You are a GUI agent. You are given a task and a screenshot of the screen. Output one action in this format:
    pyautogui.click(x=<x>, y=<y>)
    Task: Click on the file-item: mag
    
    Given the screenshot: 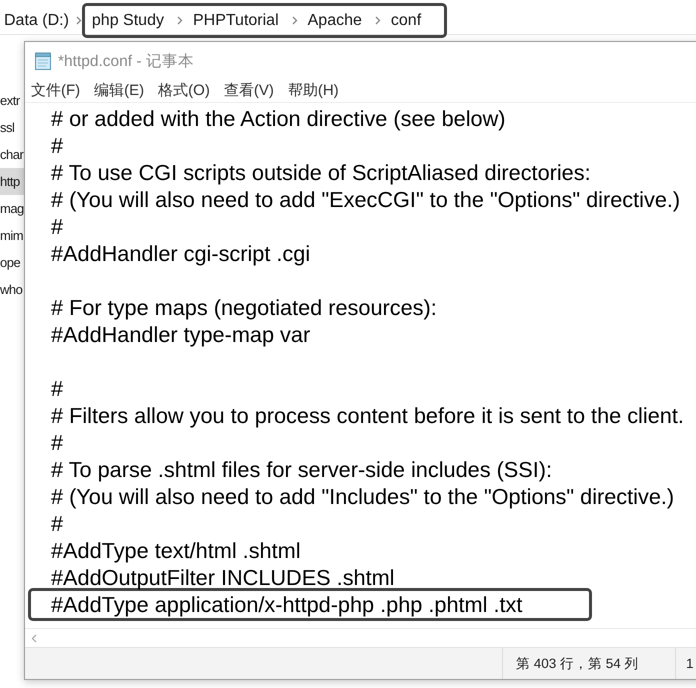 What is the action you would take?
    pyautogui.click(x=12, y=208)
    